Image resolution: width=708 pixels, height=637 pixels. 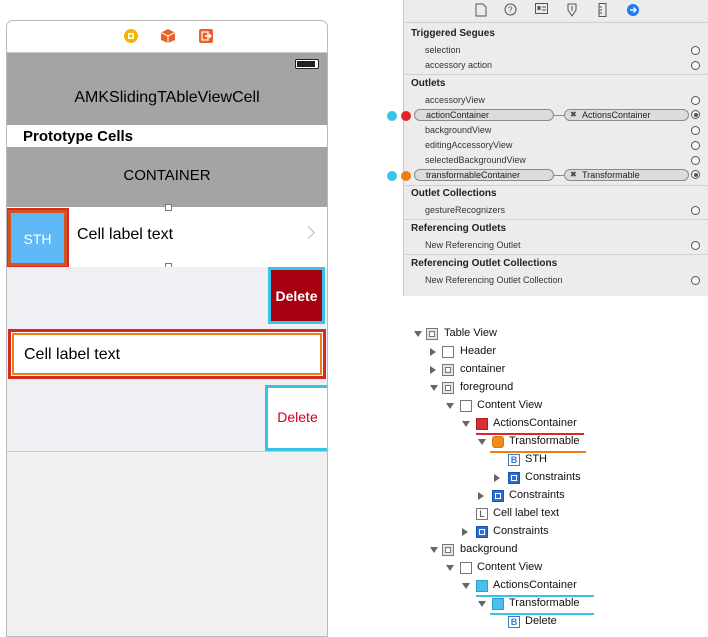 What do you see at coordinates (470, 333) in the screenshot?
I see `outline-label: Table View` at bounding box center [470, 333].